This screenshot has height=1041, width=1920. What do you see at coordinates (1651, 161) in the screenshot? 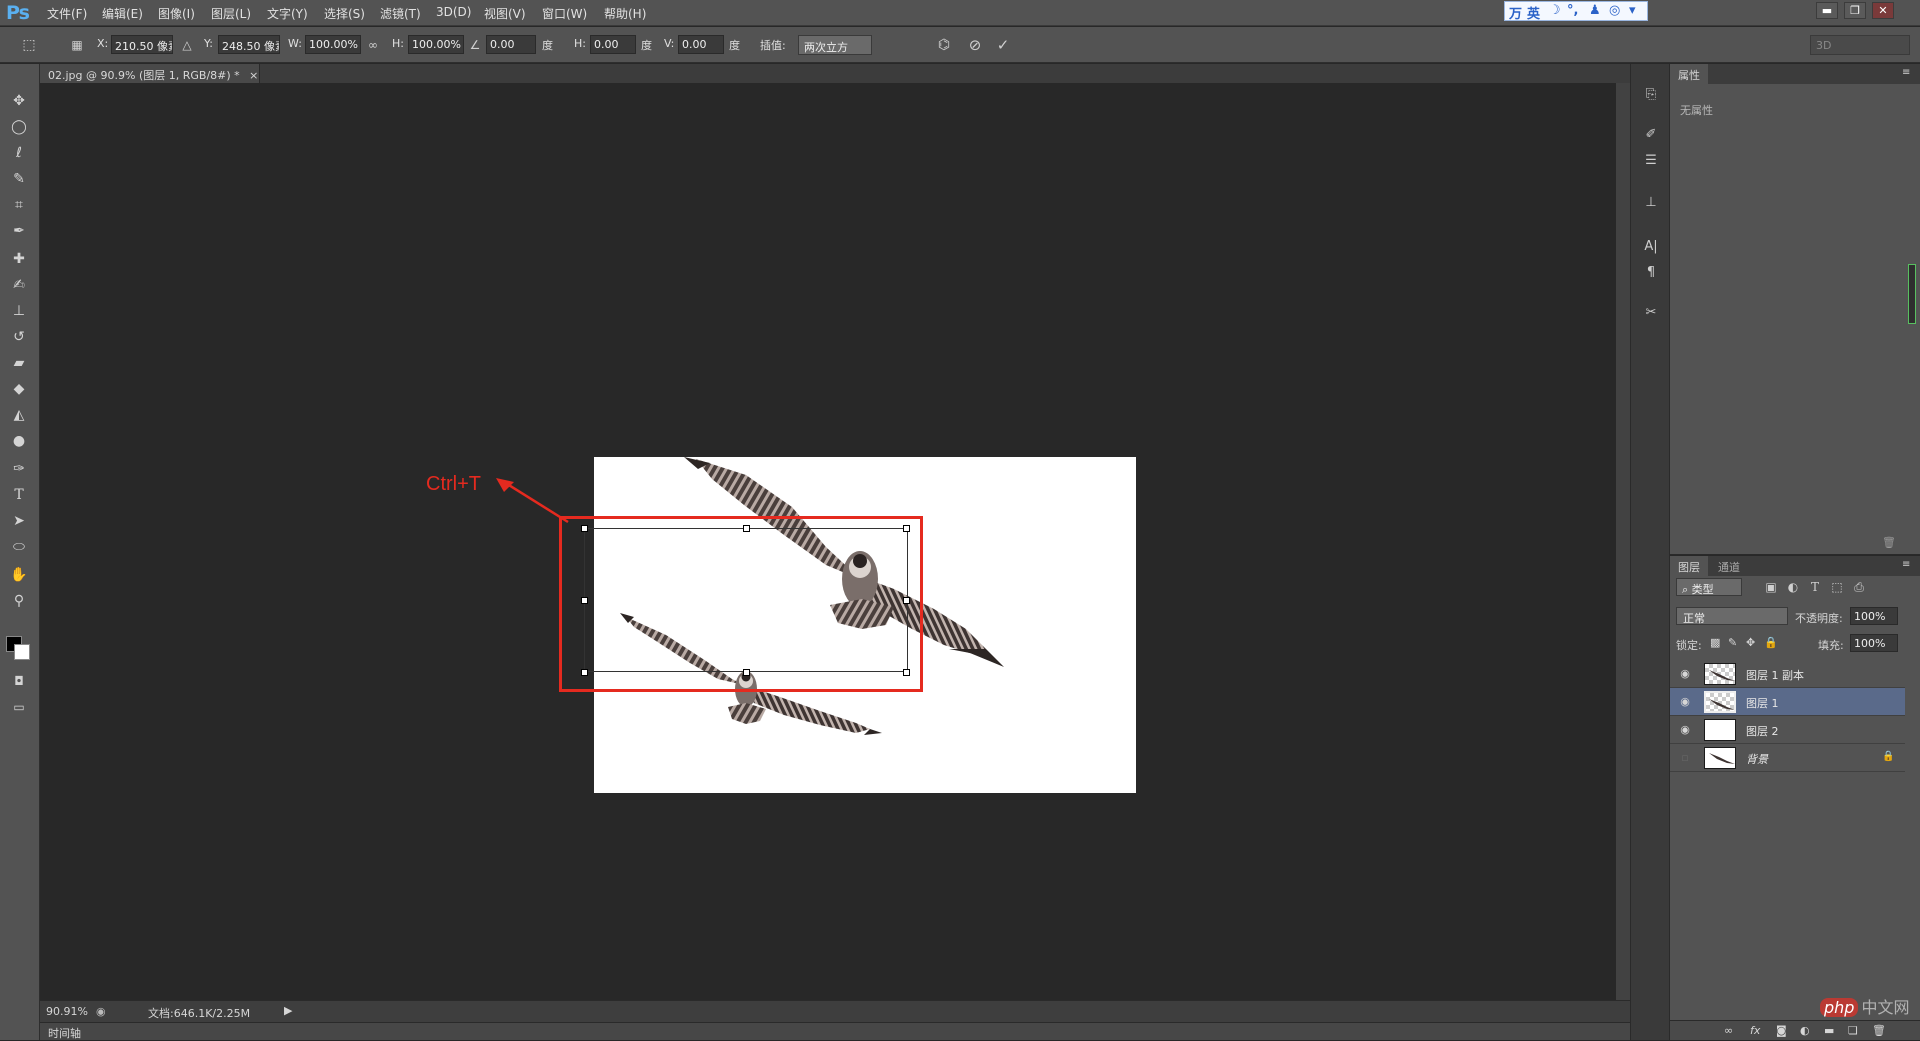
I see `adjustments-panel-icon: ☰` at bounding box center [1651, 161].